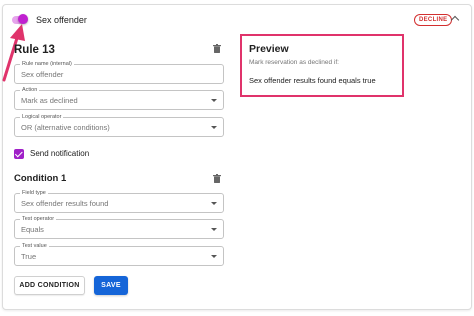  I want to click on preview-result: Sex offender results found equals true, so click(312, 80).